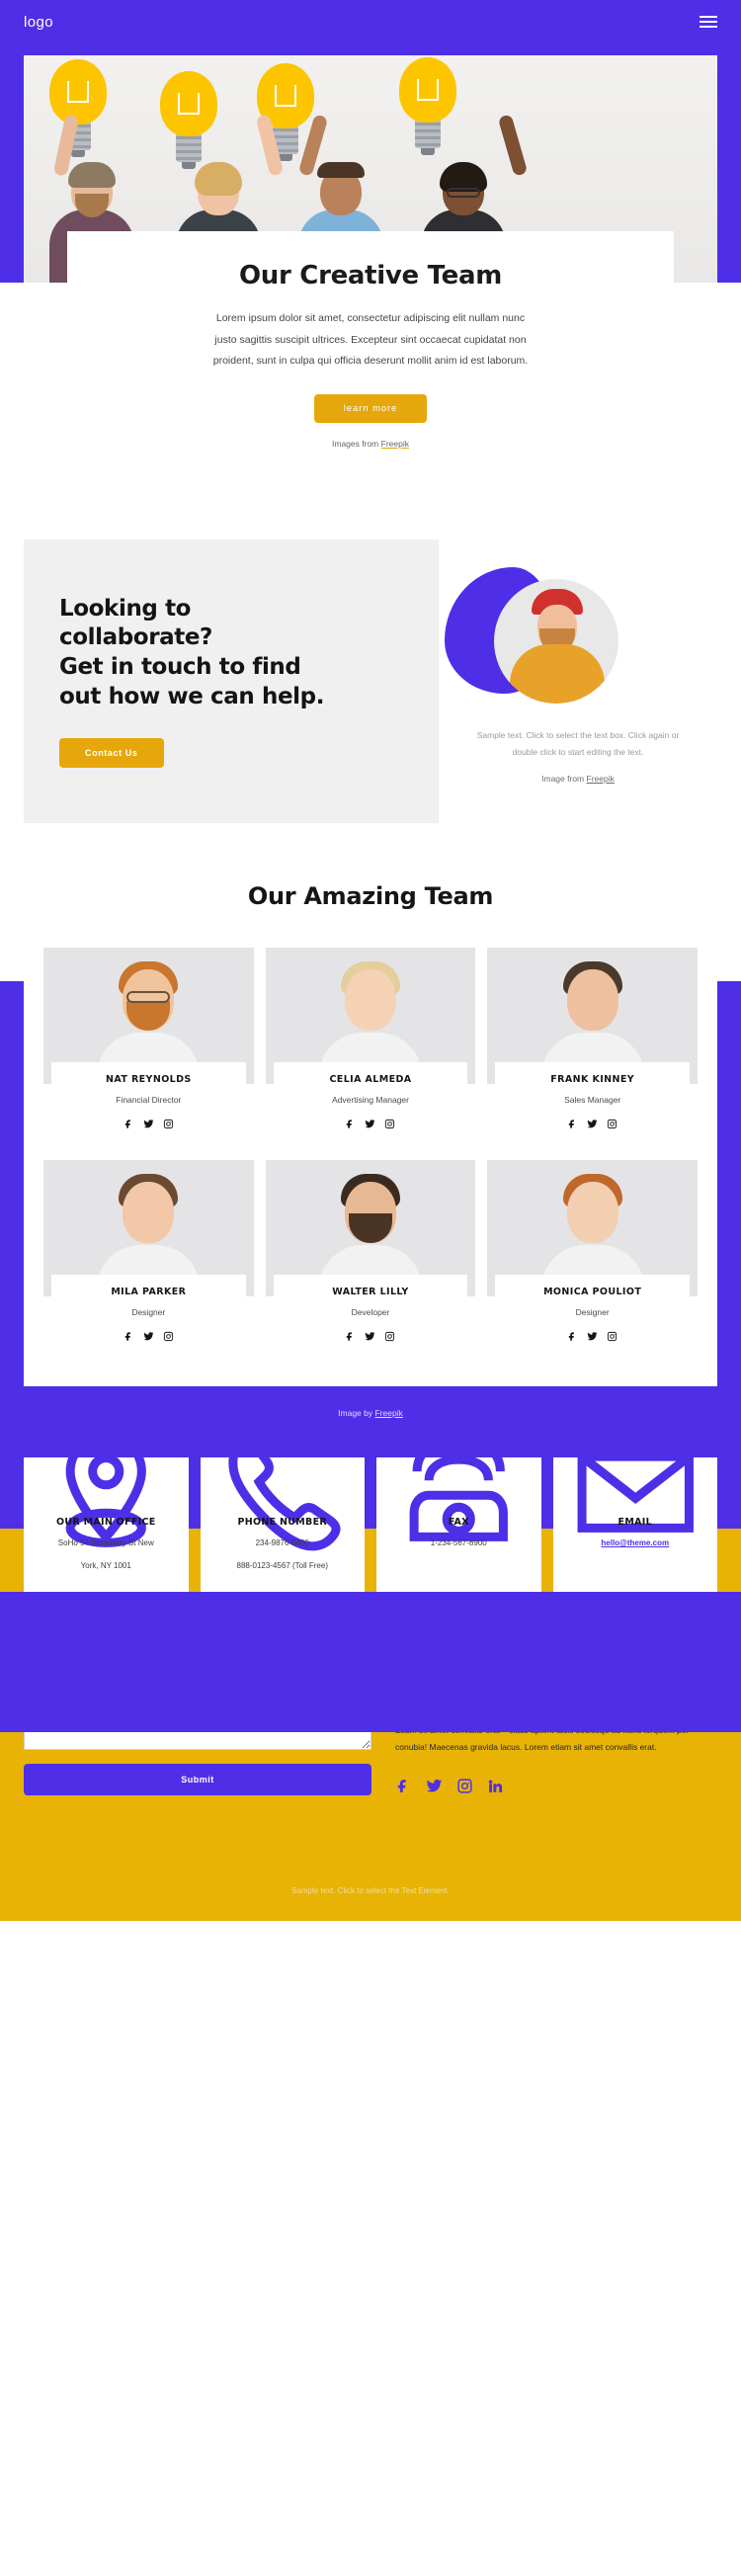 The height and width of the screenshot is (2576, 741). What do you see at coordinates (708, 22) in the screenshot?
I see `hamburger-menu-icon` at bounding box center [708, 22].